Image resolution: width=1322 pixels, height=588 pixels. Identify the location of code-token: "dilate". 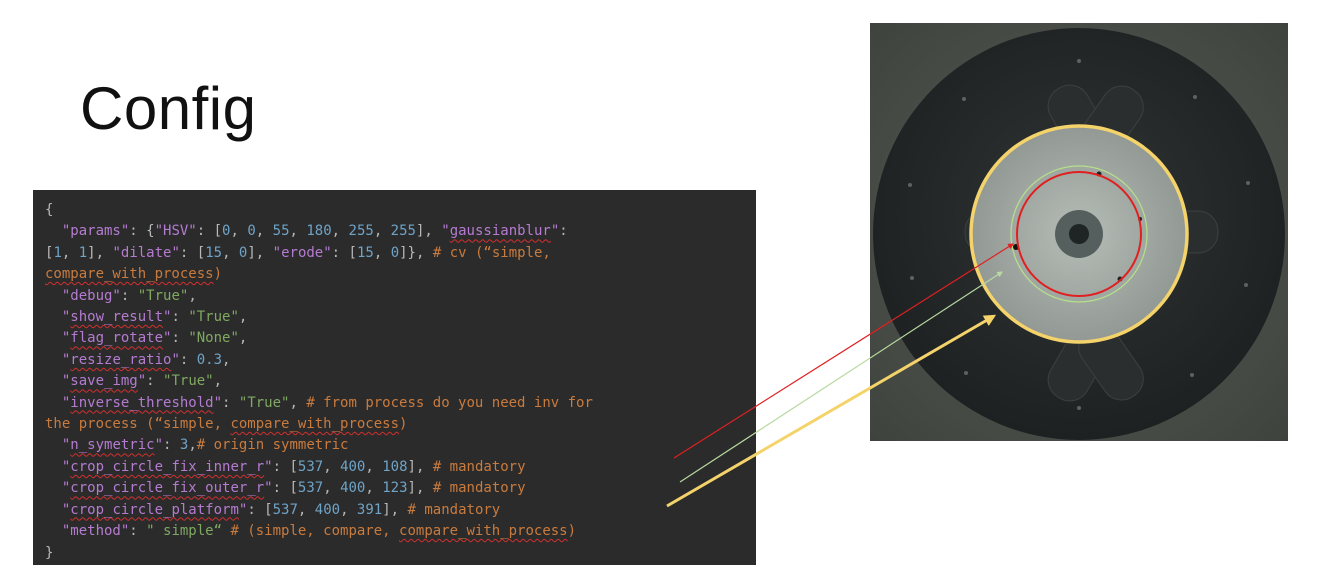
(146, 252).